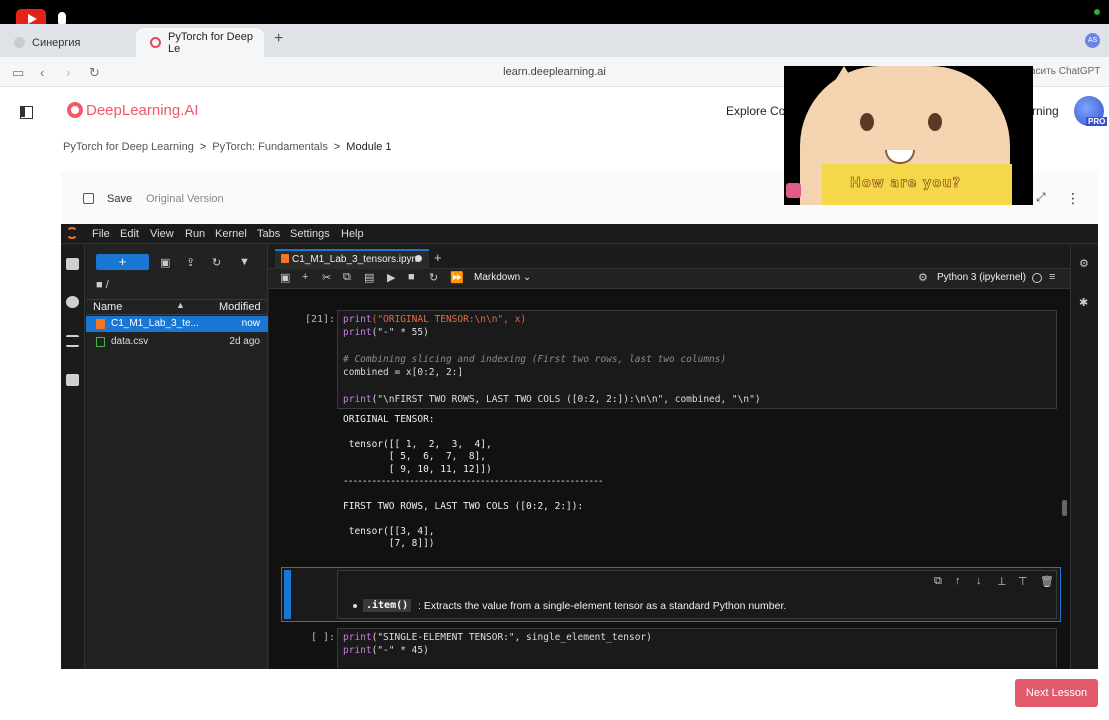  What do you see at coordinates (981, 277) in the screenshot?
I see `kernel-name: Python 3 (ipykernel)` at bounding box center [981, 277].